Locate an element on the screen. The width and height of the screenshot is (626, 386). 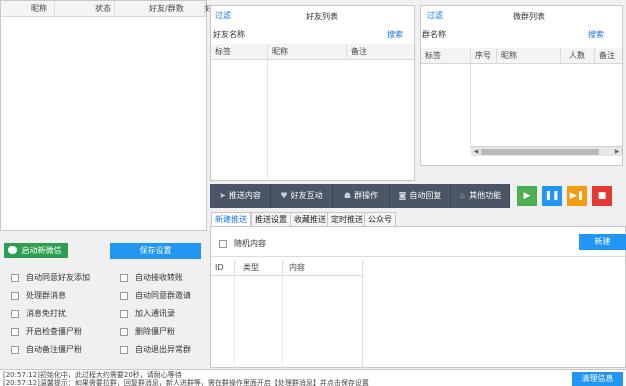
col-members: 人数 is located at coordinates (578, 56).